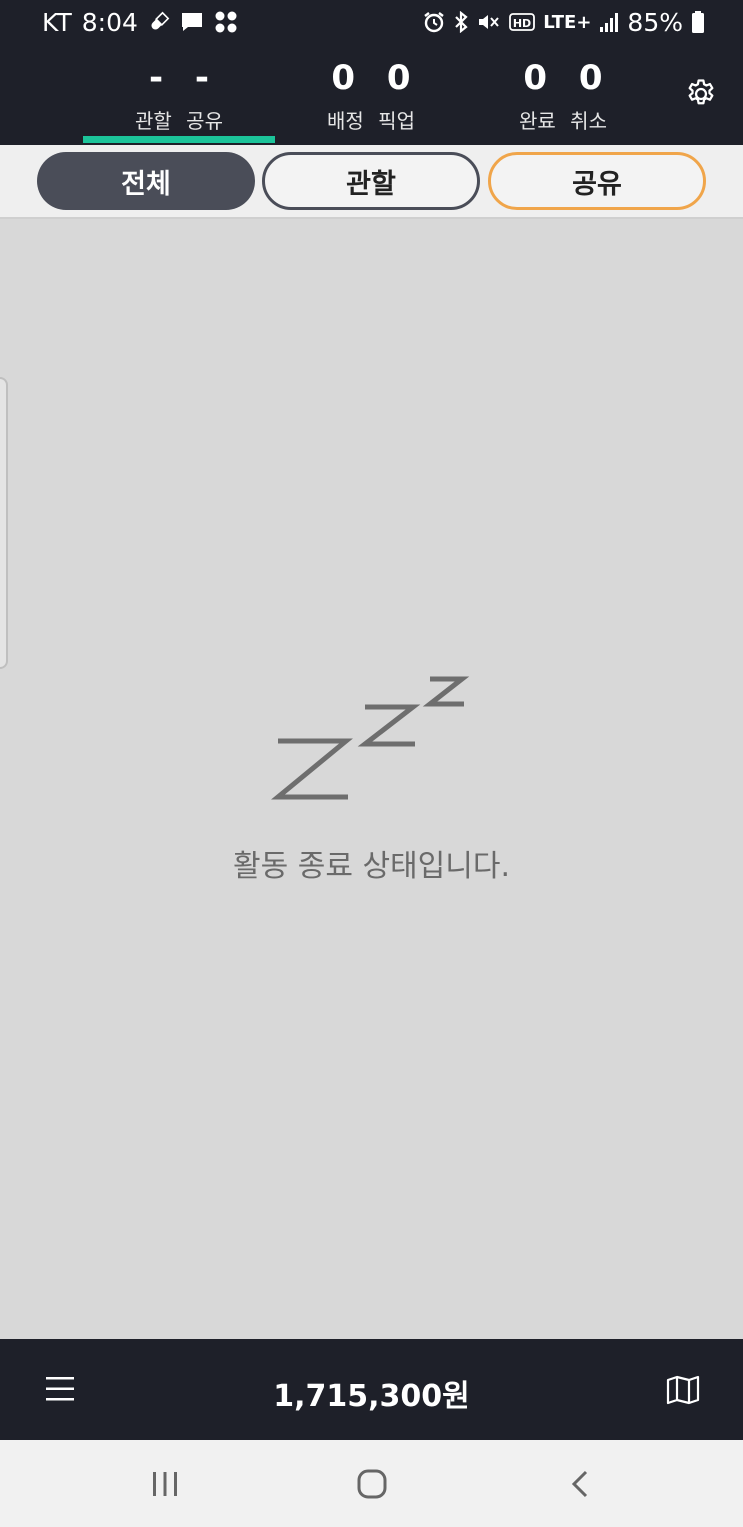 Image resolution: width=743 pixels, height=1527 pixels. I want to click on sleep-zzz-icon, so click(370, 738).